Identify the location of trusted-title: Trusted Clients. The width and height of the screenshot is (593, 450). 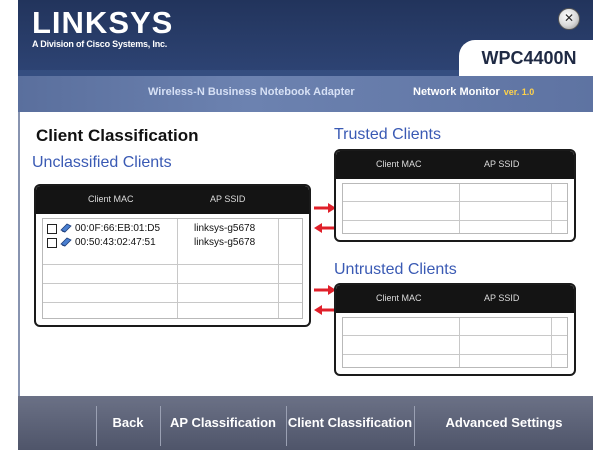
(387, 134).